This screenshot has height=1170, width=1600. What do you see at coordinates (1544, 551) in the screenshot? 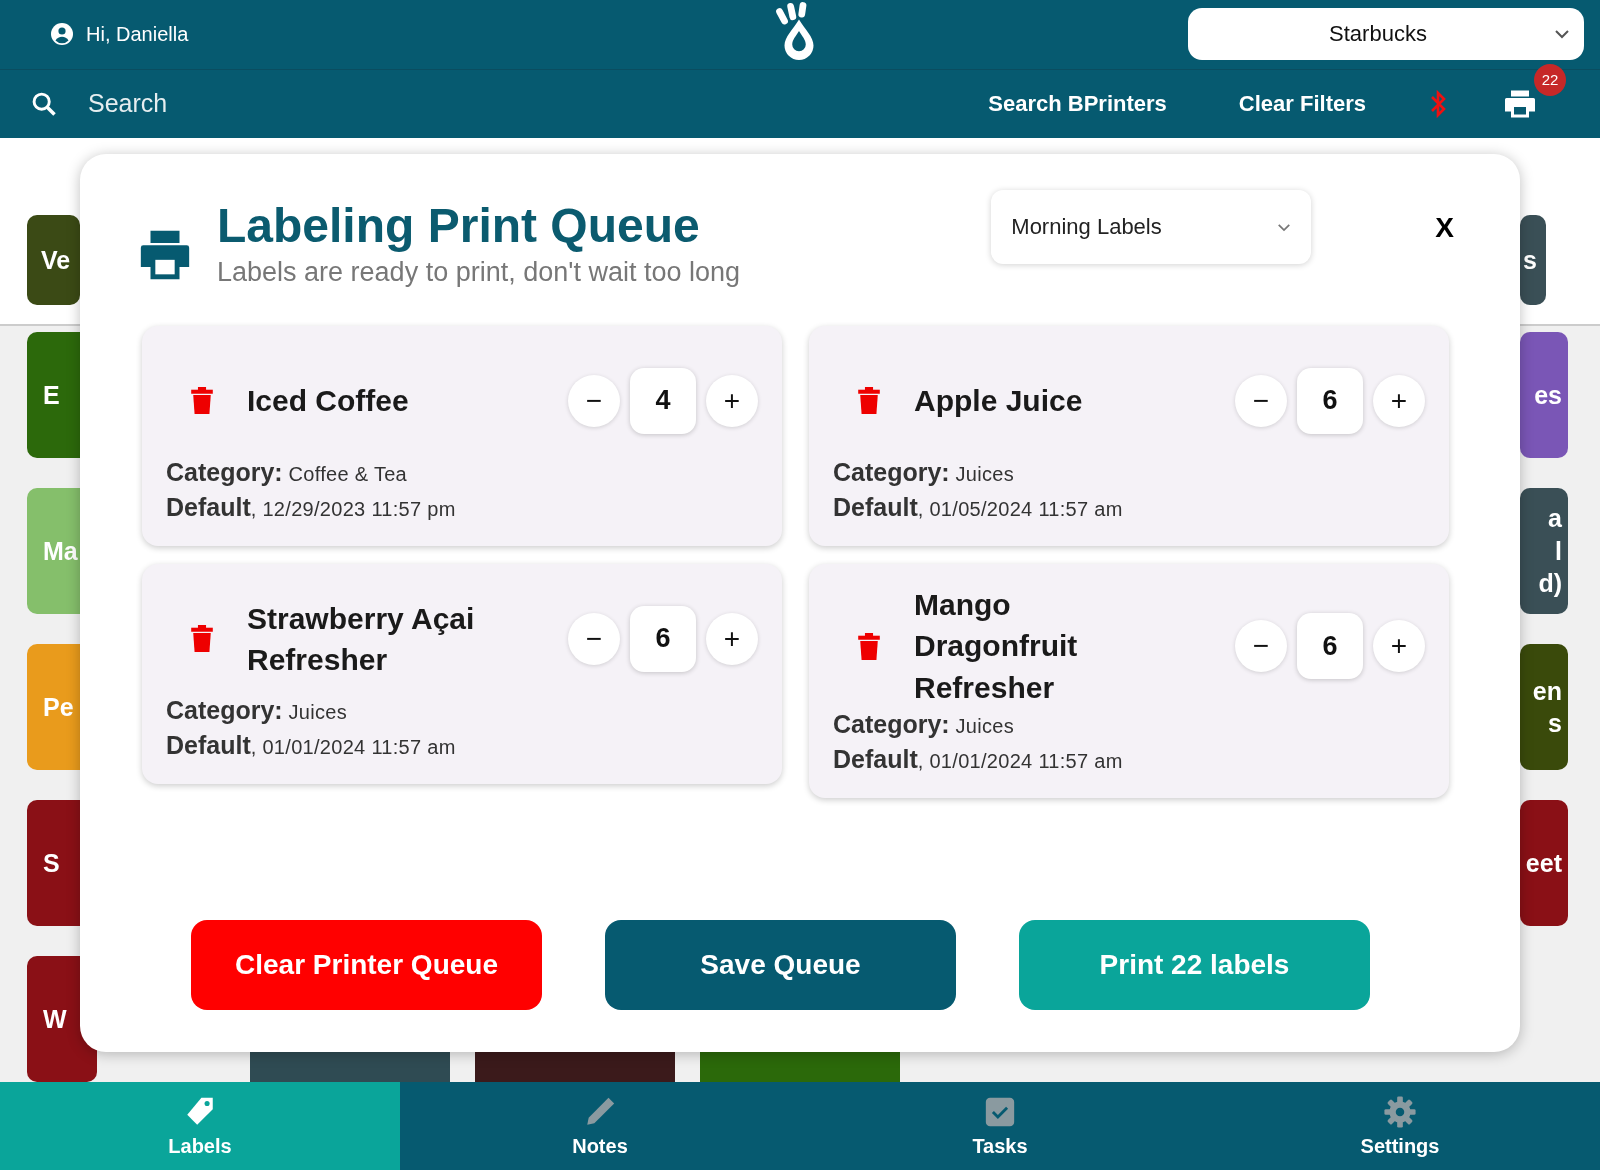
I see `category-tile: a l d)` at bounding box center [1544, 551].